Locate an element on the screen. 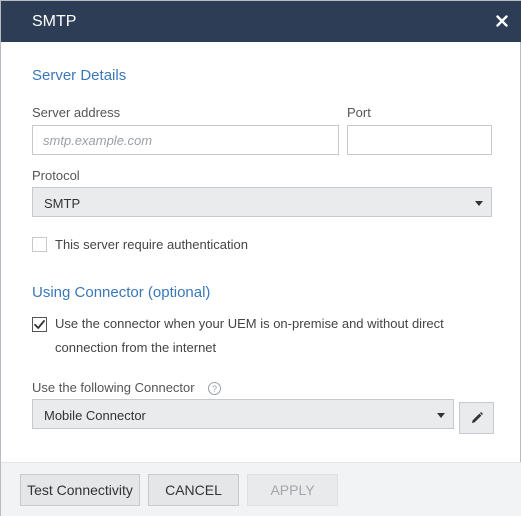 The height and width of the screenshot is (516, 521). edit-connector-button is located at coordinates (476, 418).